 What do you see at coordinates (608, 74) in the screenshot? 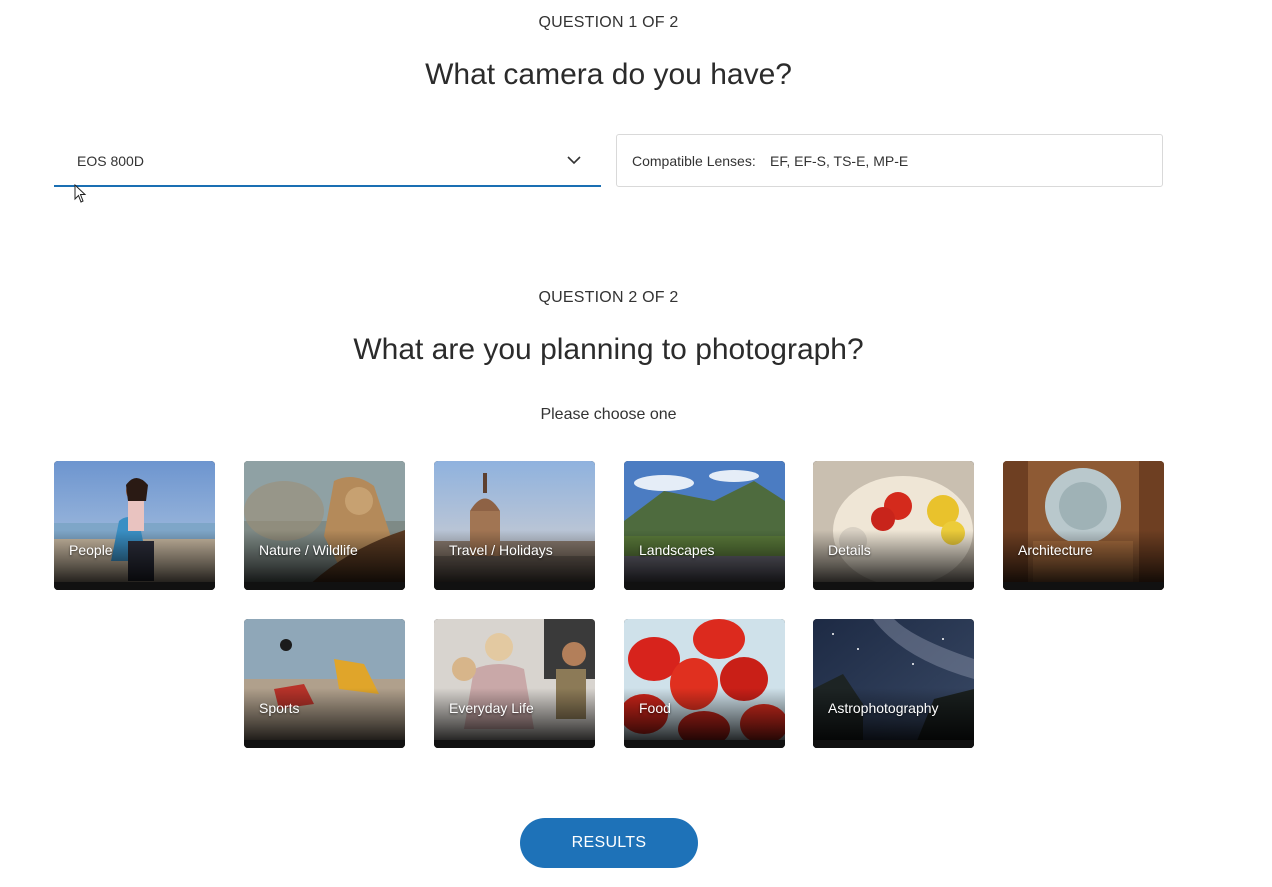
I see `question-1-title: What camera do you have?` at bounding box center [608, 74].